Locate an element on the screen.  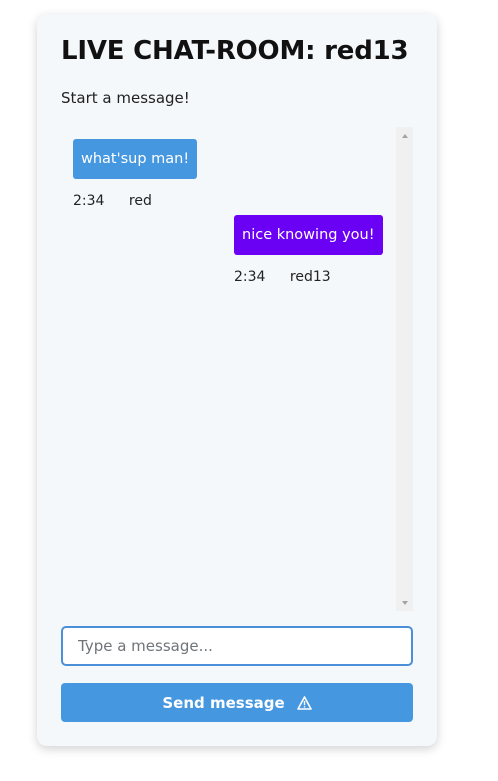
message-meta: 2:34 red is located at coordinates (135, 201).